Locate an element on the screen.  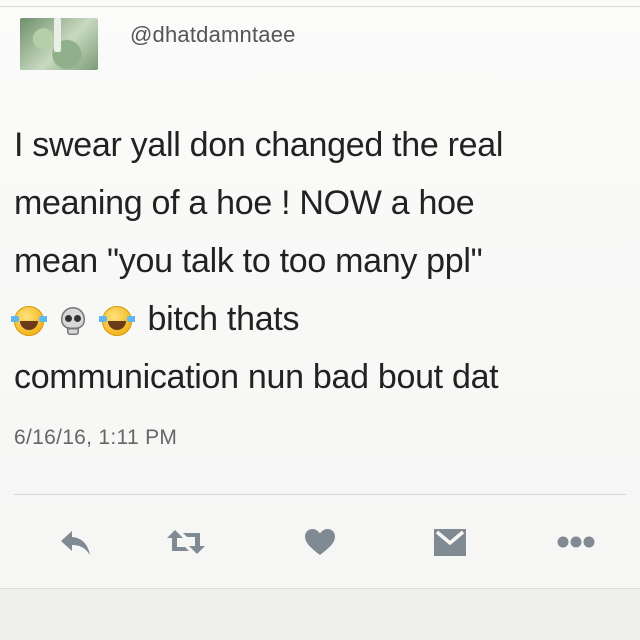
reply-button is located at coordinates (76, 542).